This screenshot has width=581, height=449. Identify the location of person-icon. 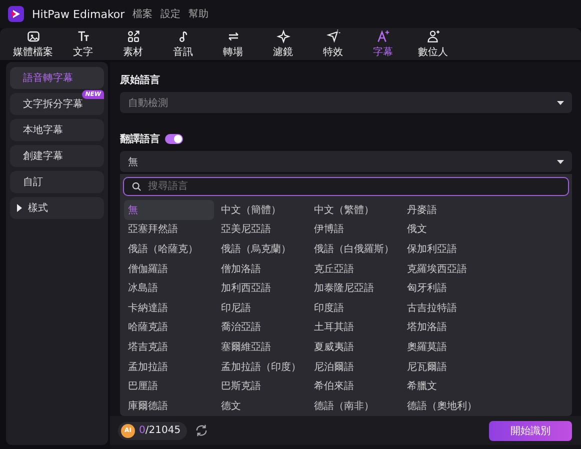
(433, 36).